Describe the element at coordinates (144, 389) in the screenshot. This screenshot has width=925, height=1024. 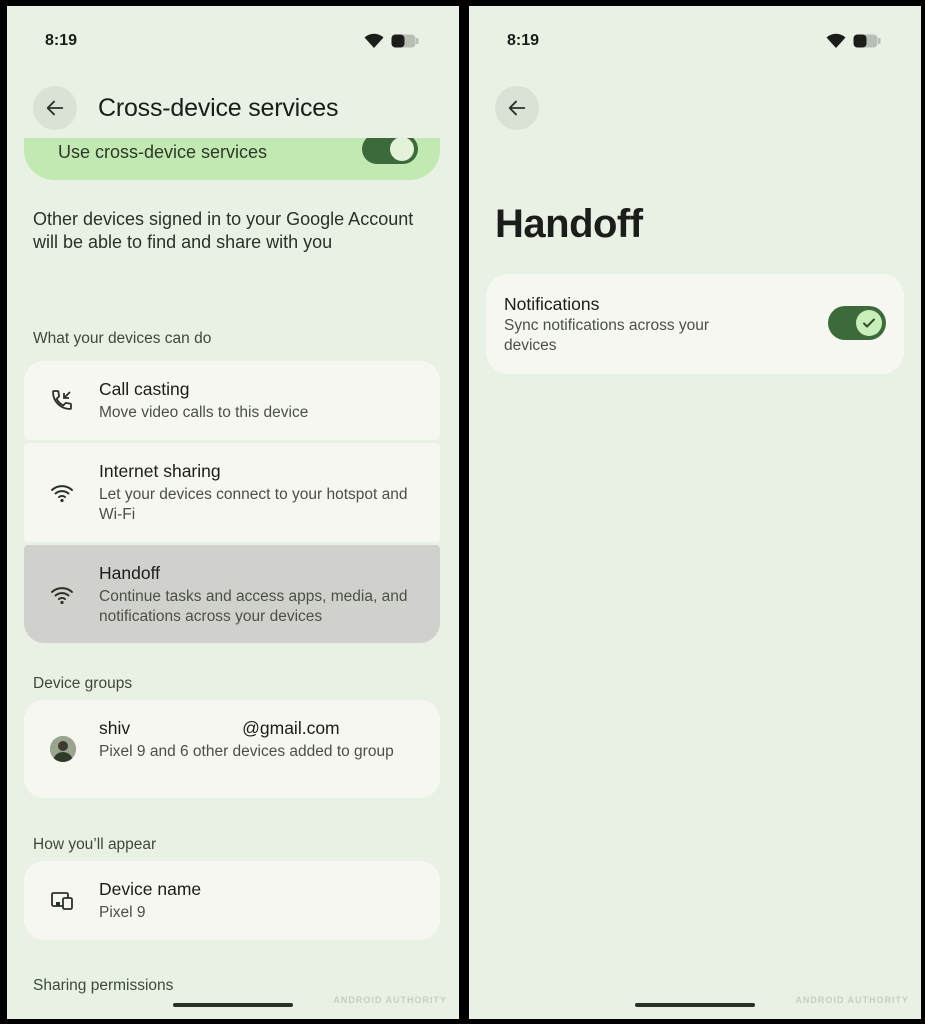
I see `item-title: Call casting` at that location.